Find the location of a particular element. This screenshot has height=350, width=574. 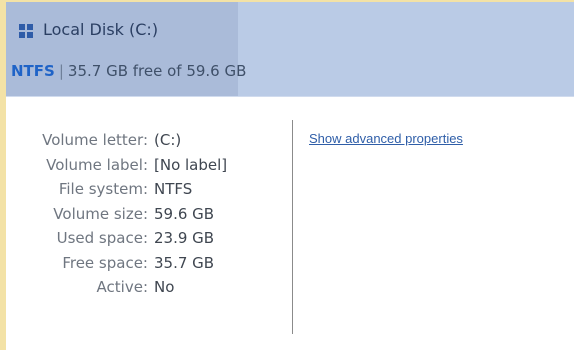

capacity-text: 35.7 GB free of 59.6 GB is located at coordinates (157, 71).